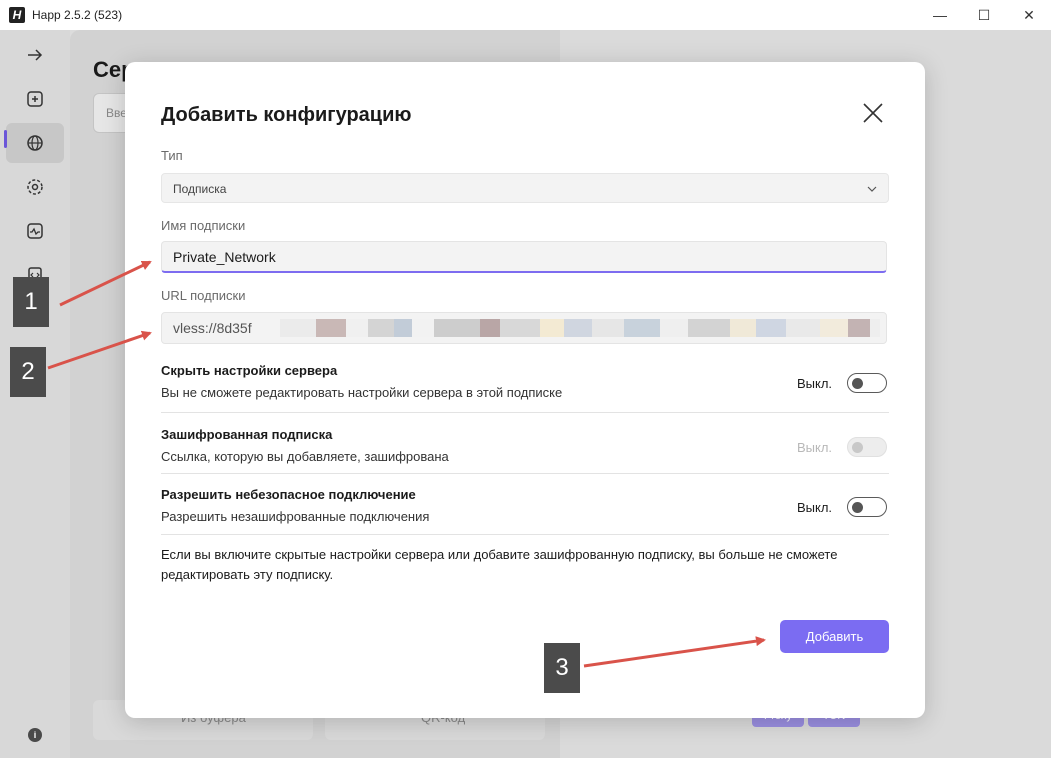 The width and height of the screenshot is (1051, 758). I want to click on minimize-button: —, so click(940, 15).